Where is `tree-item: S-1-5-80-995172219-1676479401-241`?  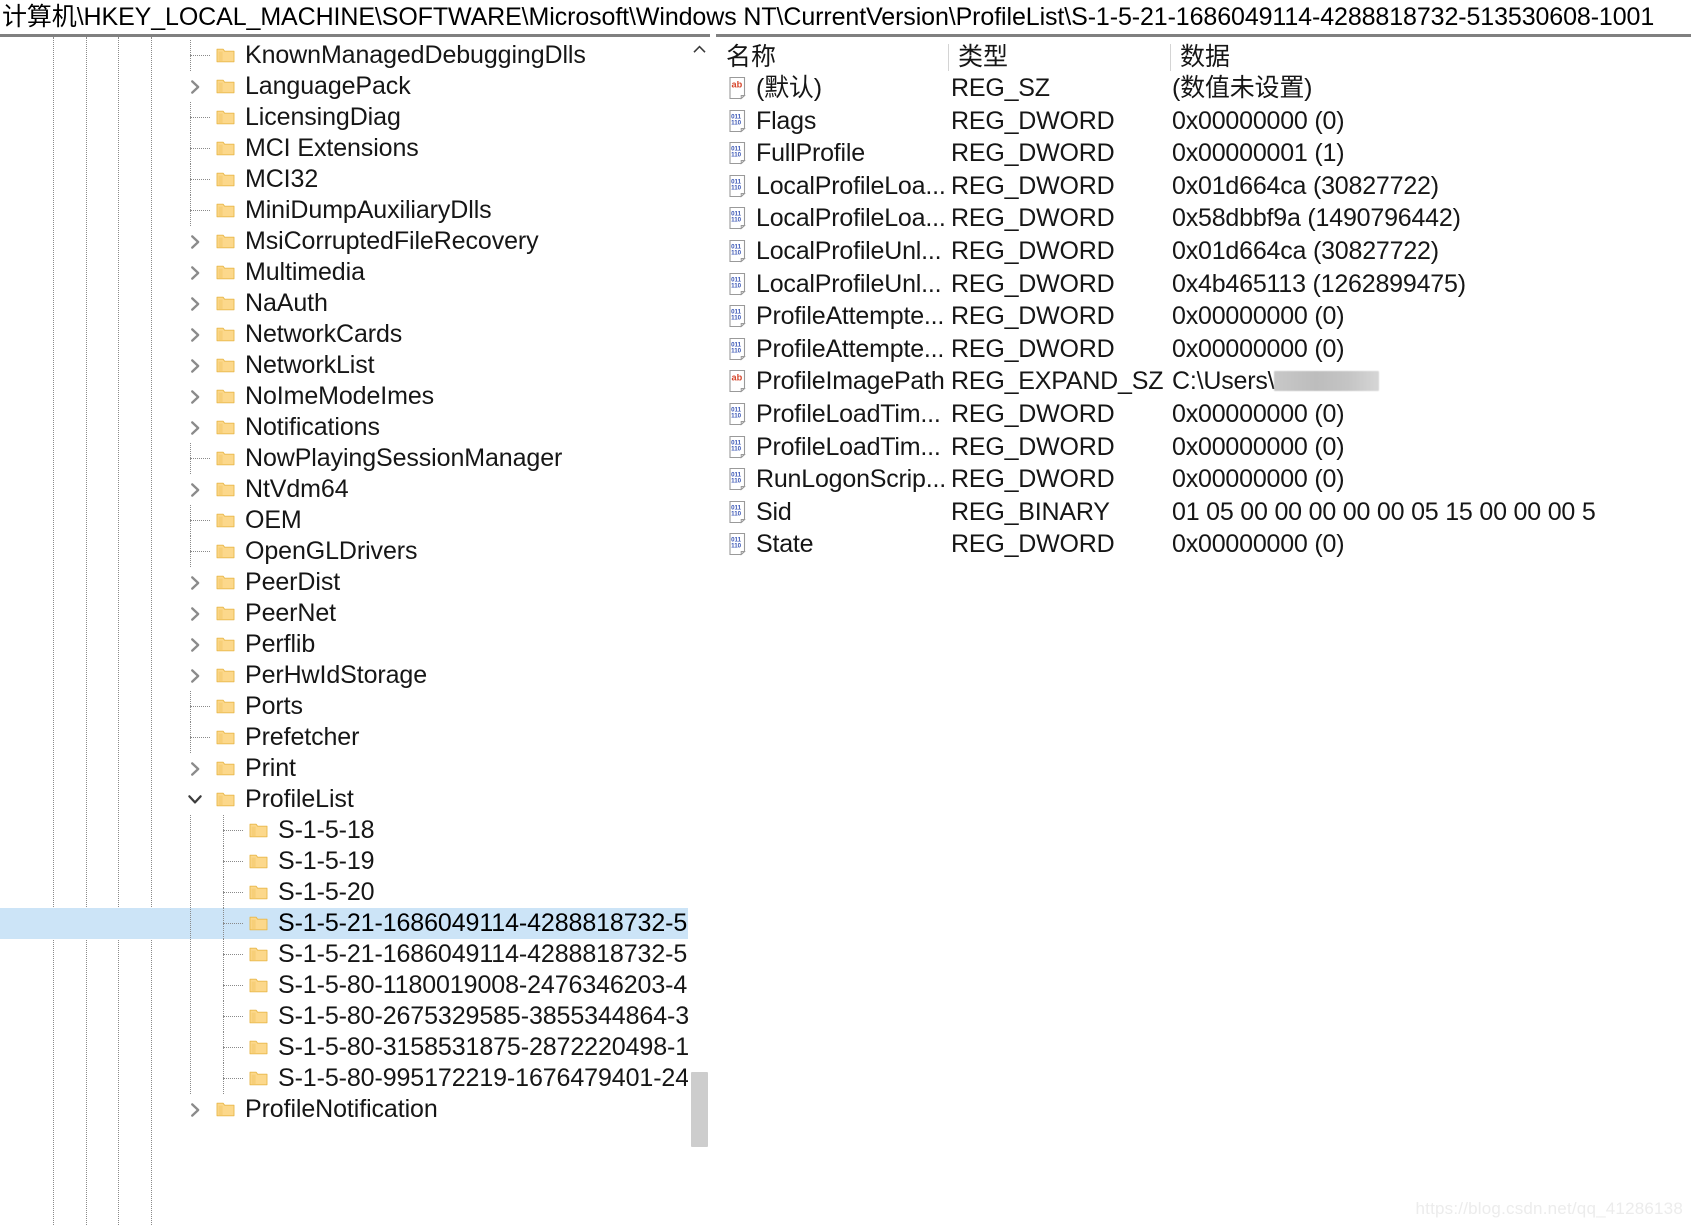
tree-item: S-1-5-80-995172219-1676479401-241 is located at coordinates (344, 1078).